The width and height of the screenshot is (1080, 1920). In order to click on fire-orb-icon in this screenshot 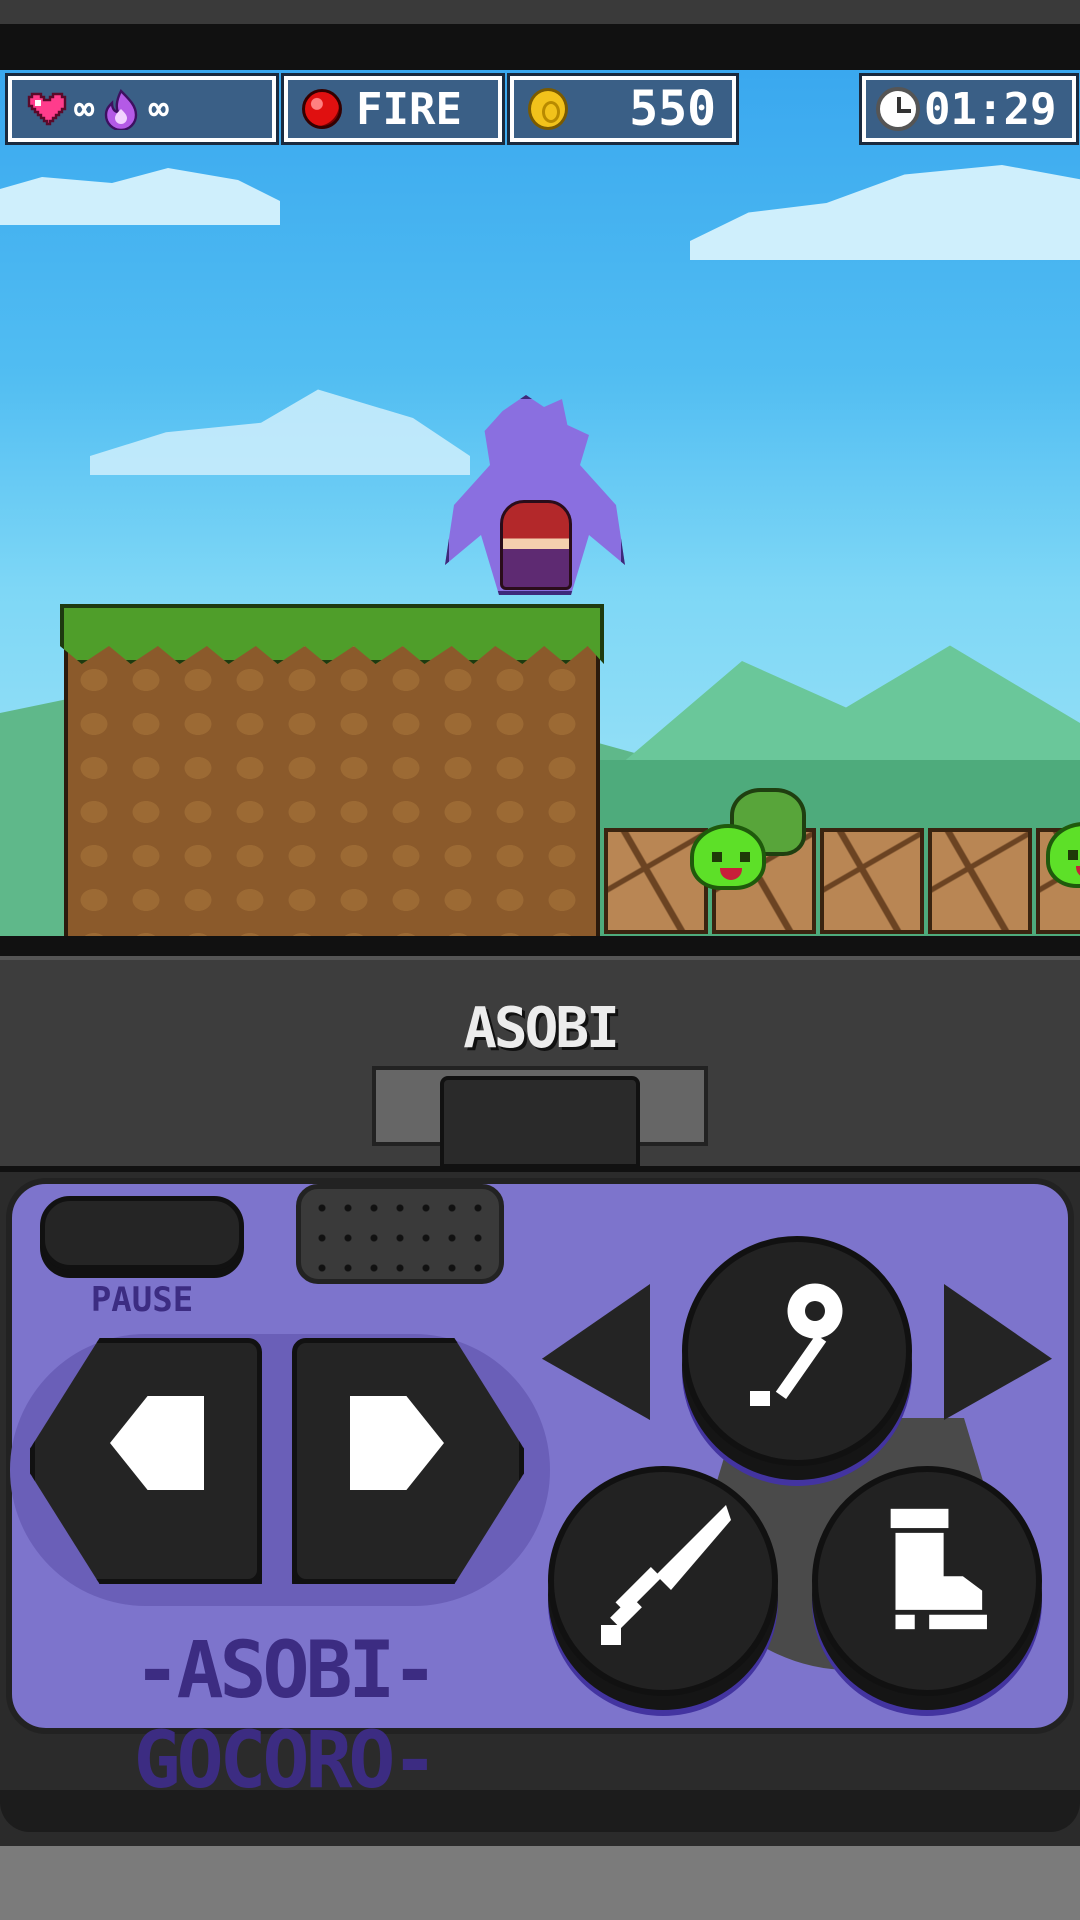, I will do `click(322, 109)`.